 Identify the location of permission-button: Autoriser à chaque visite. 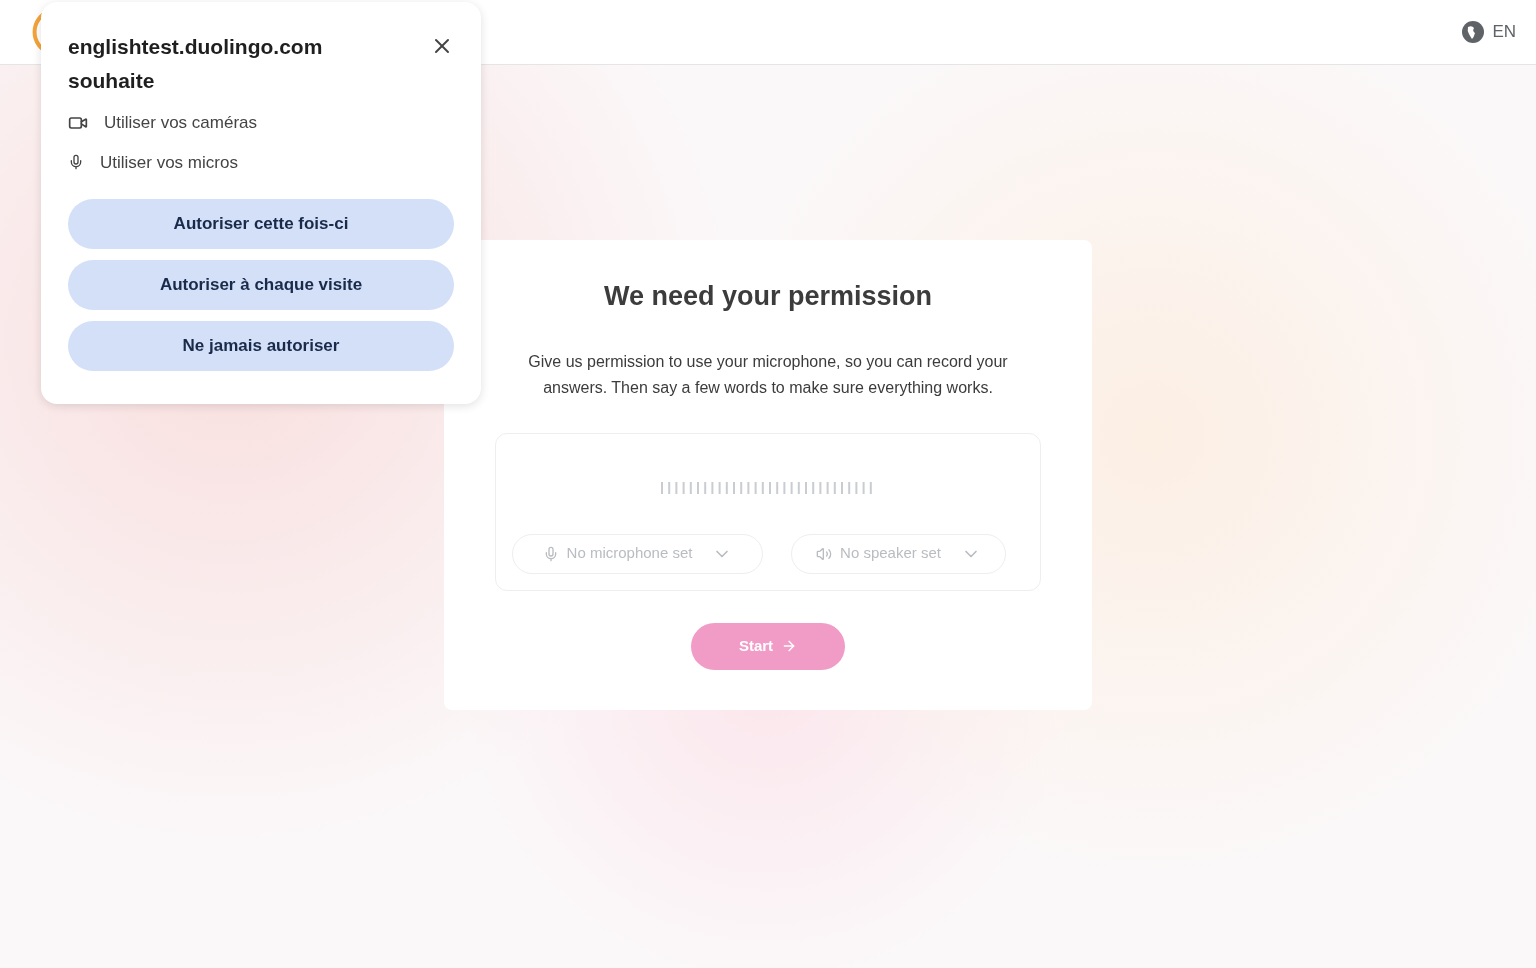
(261, 285).